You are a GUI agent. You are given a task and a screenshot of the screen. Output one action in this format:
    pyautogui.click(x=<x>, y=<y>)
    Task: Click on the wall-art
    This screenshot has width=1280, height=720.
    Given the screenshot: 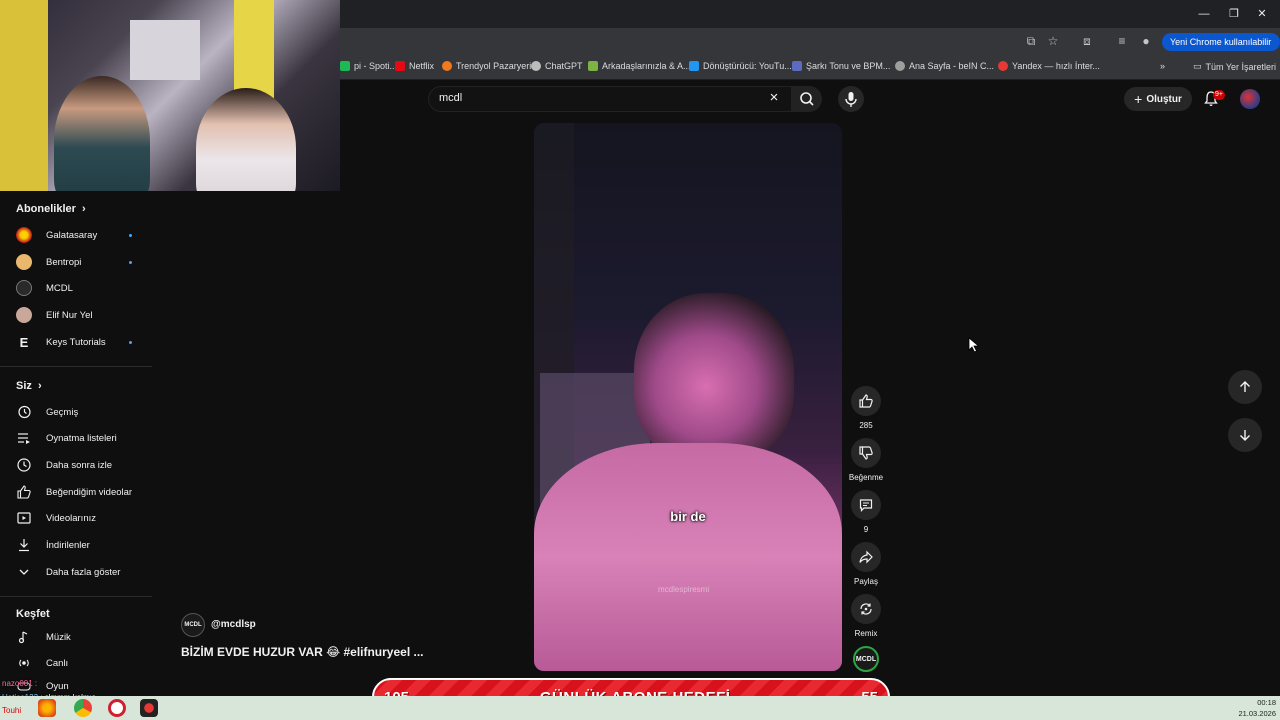 What is the action you would take?
    pyautogui.click(x=165, y=50)
    